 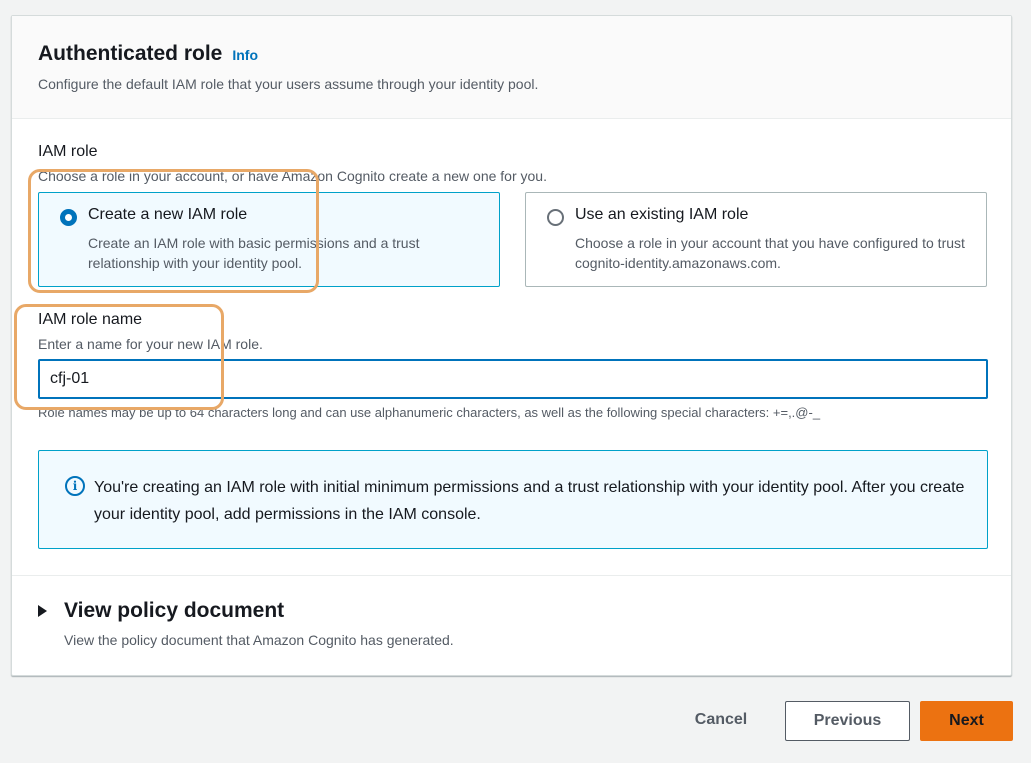 I want to click on title-row: Authenticated role Info, so click(x=148, y=54).